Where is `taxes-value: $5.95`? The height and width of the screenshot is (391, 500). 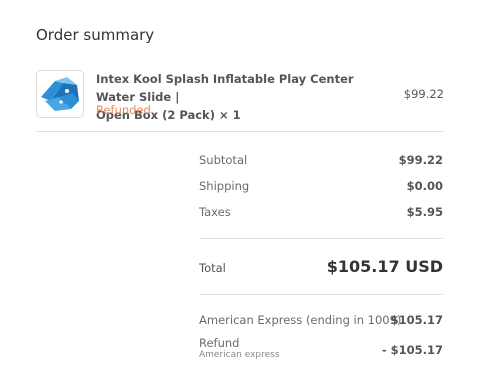
taxes-value: $5.95 is located at coordinates (424, 212).